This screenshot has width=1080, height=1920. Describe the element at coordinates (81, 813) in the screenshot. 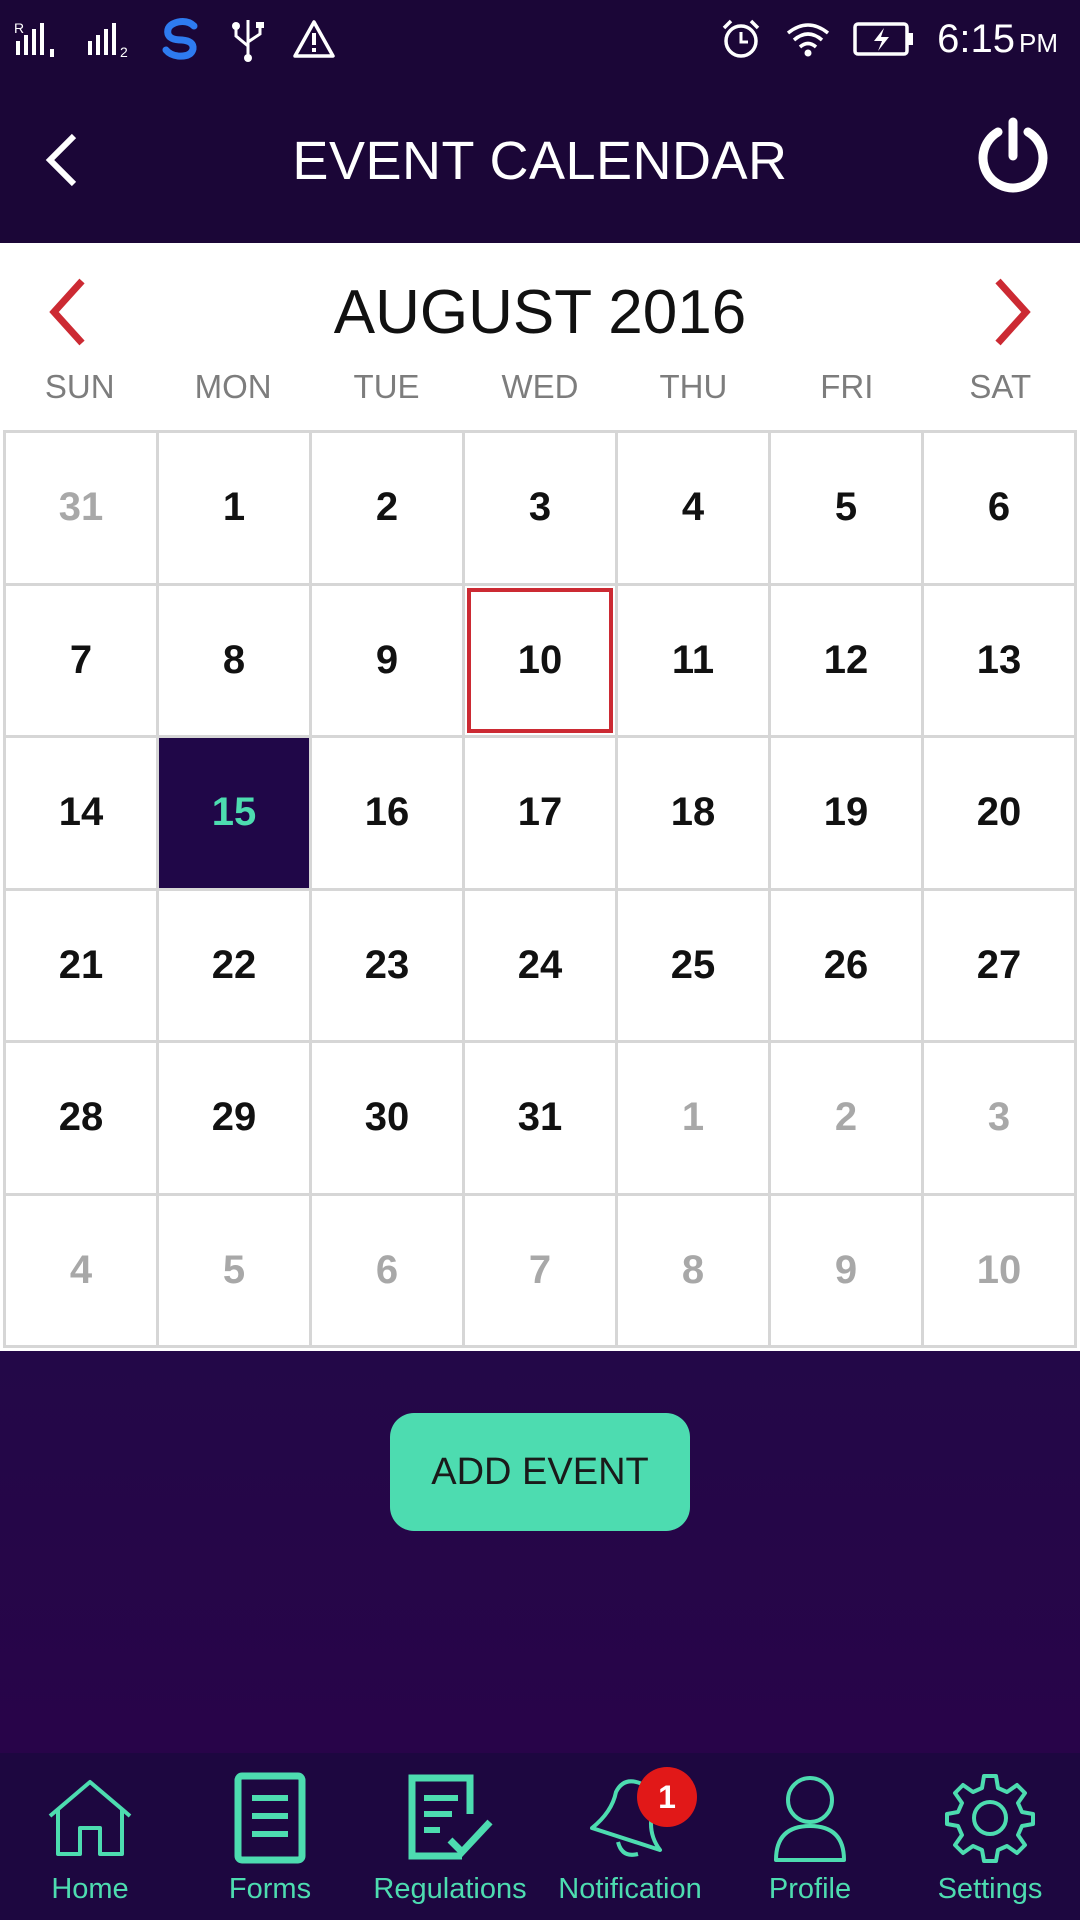

I see `day-cell: 14` at that location.